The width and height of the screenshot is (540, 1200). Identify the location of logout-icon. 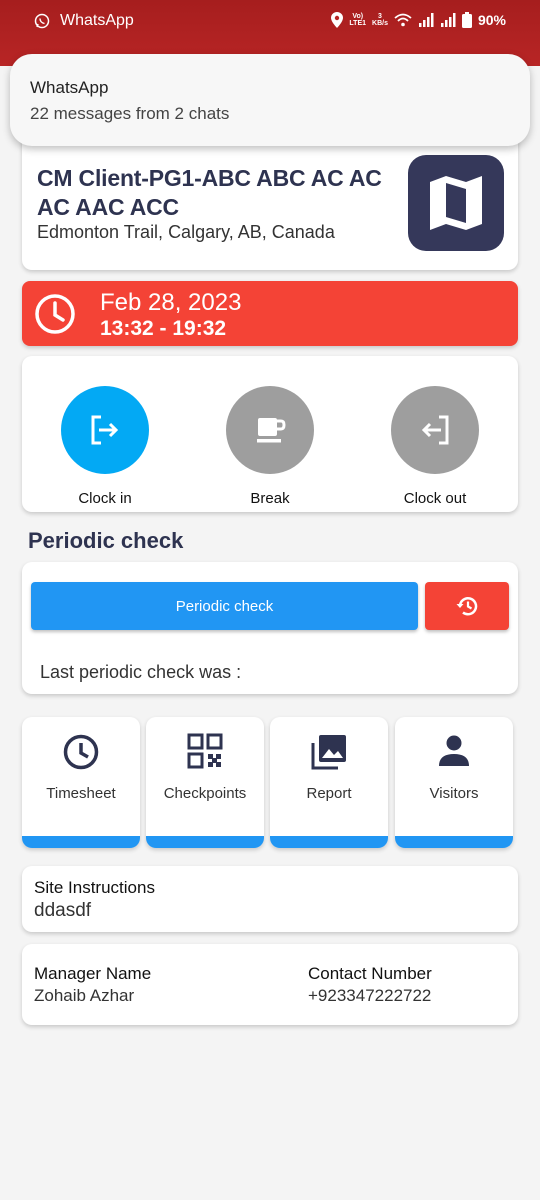
(435, 430).